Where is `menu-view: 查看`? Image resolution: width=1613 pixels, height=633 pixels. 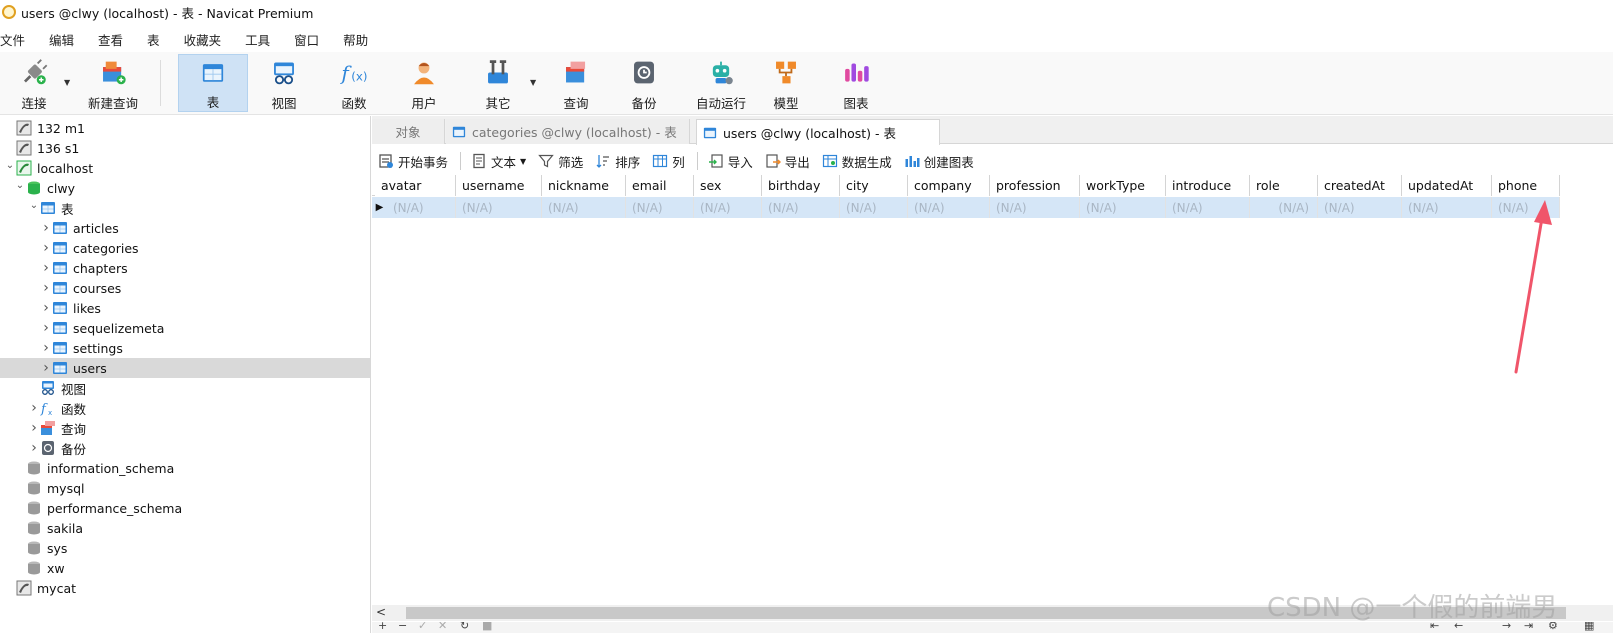
menu-view: 查看 is located at coordinates (110, 39).